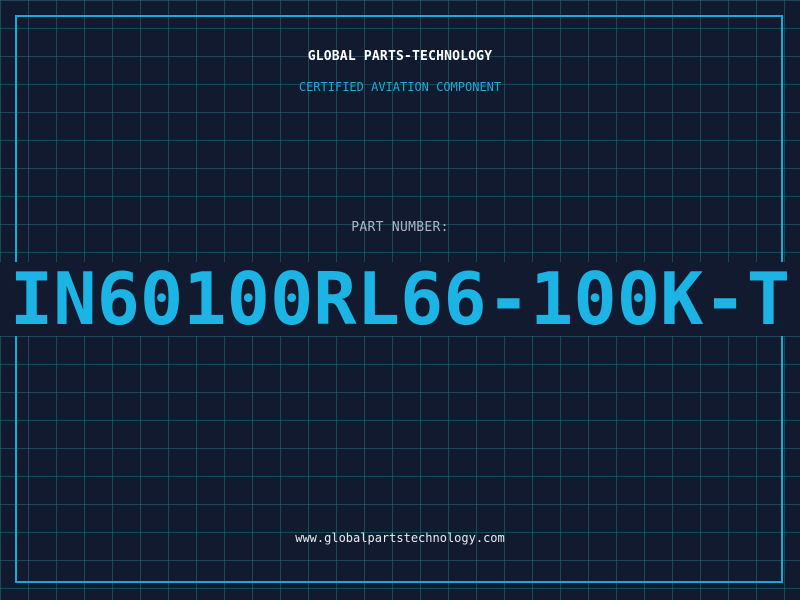  What do you see at coordinates (400, 227) in the screenshot?
I see `part-number-label: PART NUMBER:` at bounding box center [400, 227].